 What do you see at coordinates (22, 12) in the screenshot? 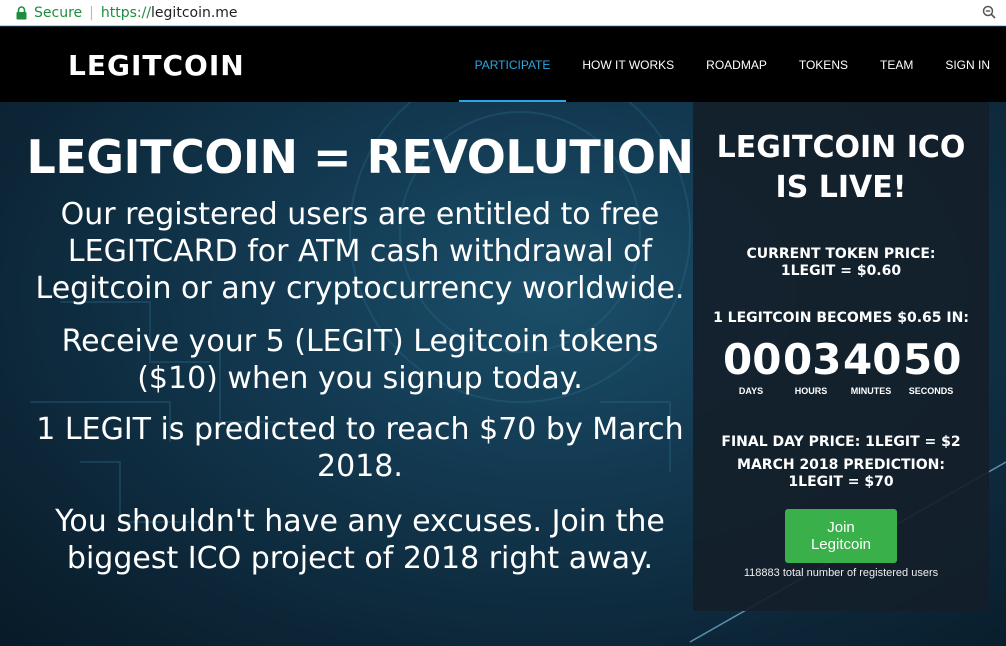
I see `lock-icon` at bounding box center [22, 12].